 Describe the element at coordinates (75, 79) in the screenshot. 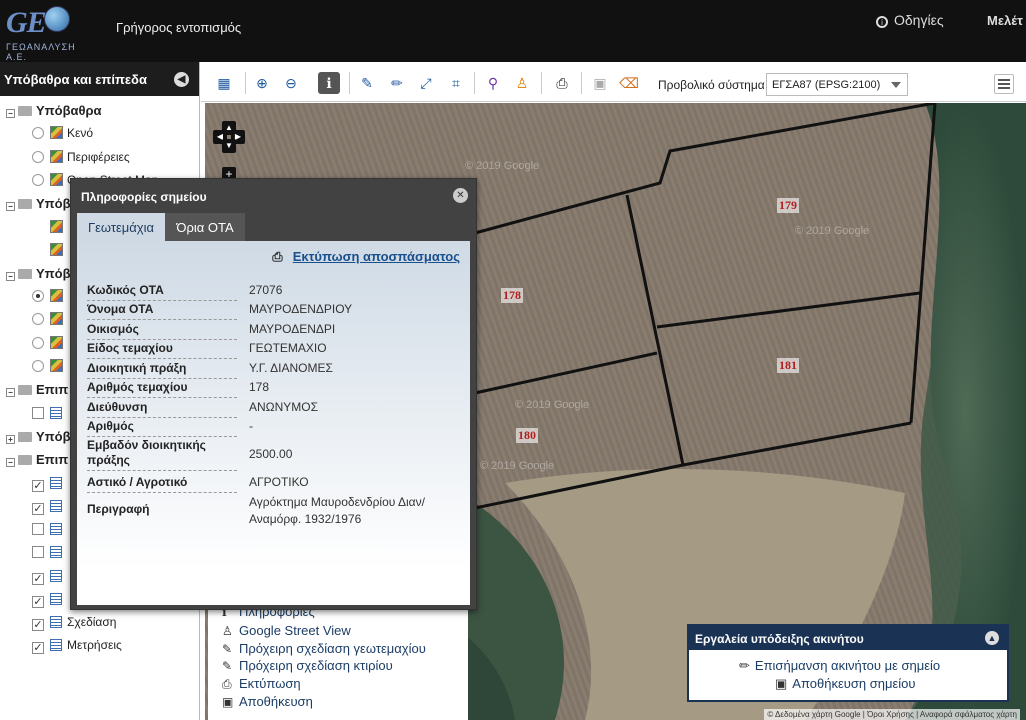

I see `sidebar-title: Υπόβαθρα και επίπεδα` at that location.